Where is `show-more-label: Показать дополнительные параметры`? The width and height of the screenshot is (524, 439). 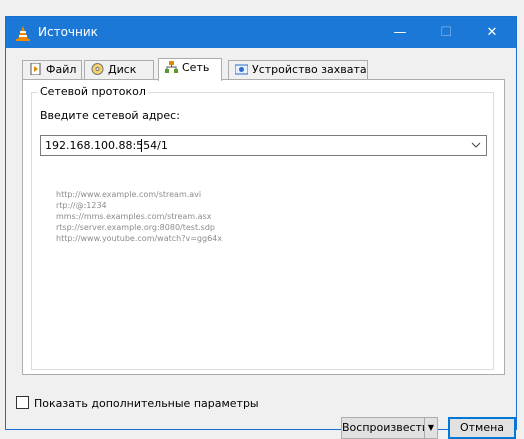 show-more-label: Показать дополнительные параметры is located at coordinates (146, 403).